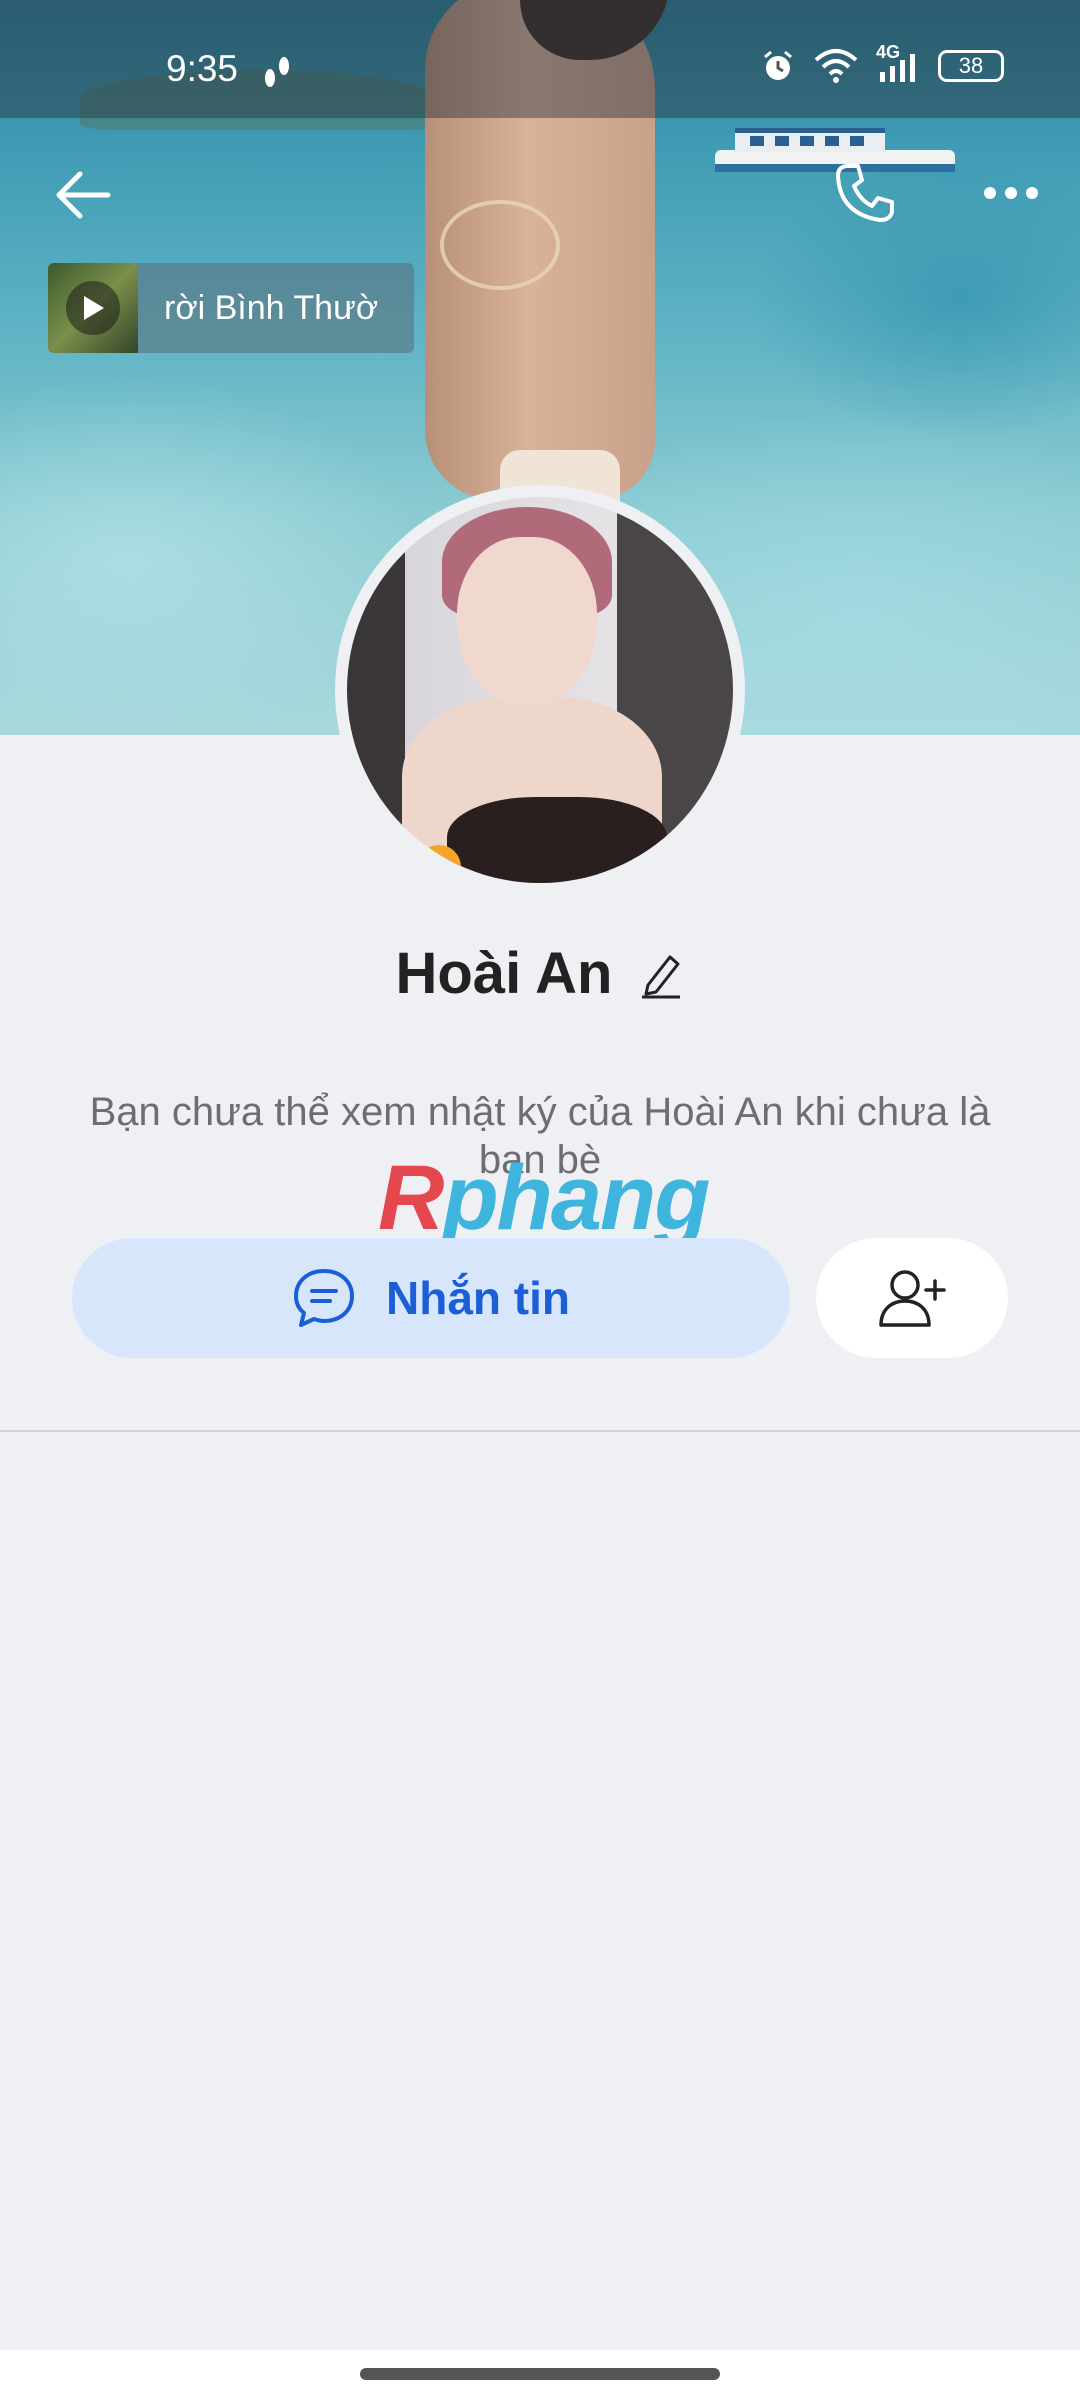 The width and height of the screenshot is (1080, 2400). What do you see at coordinates (540, 2374) in the screenshot?
I see `home-indicator` at bounding box center [540, 2374].